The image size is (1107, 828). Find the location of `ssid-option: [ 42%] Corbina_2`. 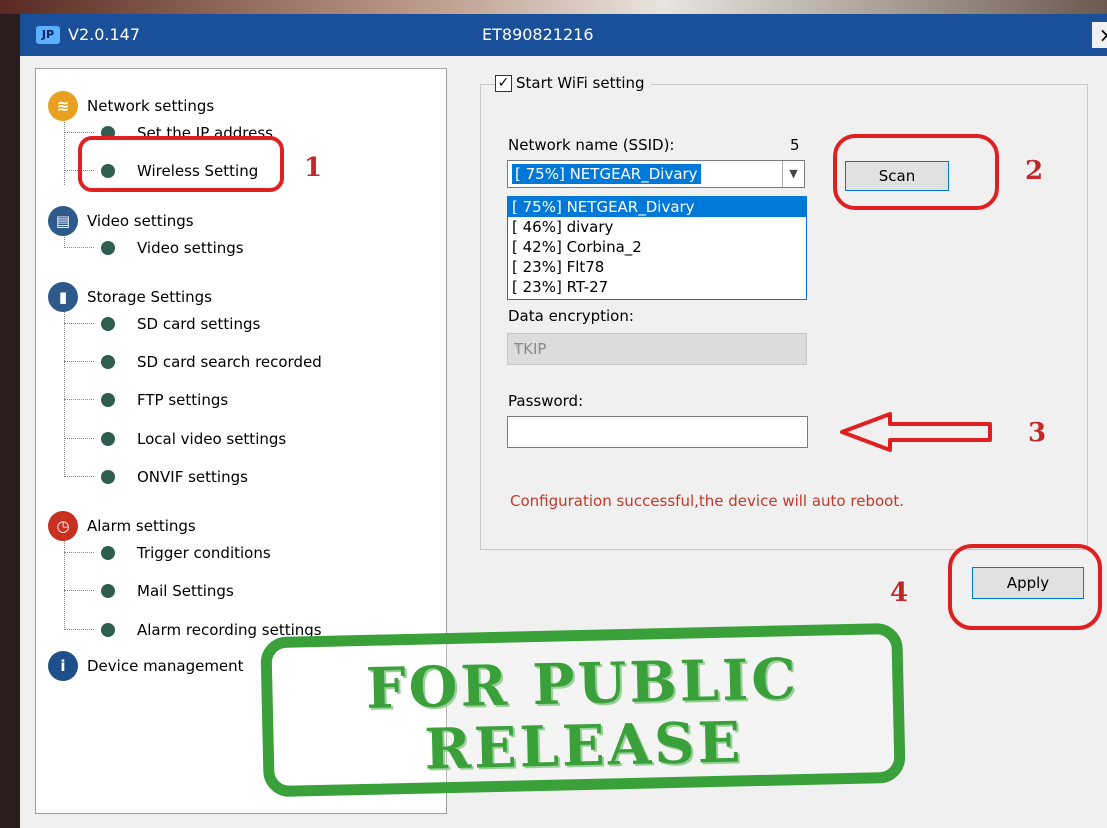

ssid-option: [ 42%] Corbina_2 is located at coordinates (657, 247).